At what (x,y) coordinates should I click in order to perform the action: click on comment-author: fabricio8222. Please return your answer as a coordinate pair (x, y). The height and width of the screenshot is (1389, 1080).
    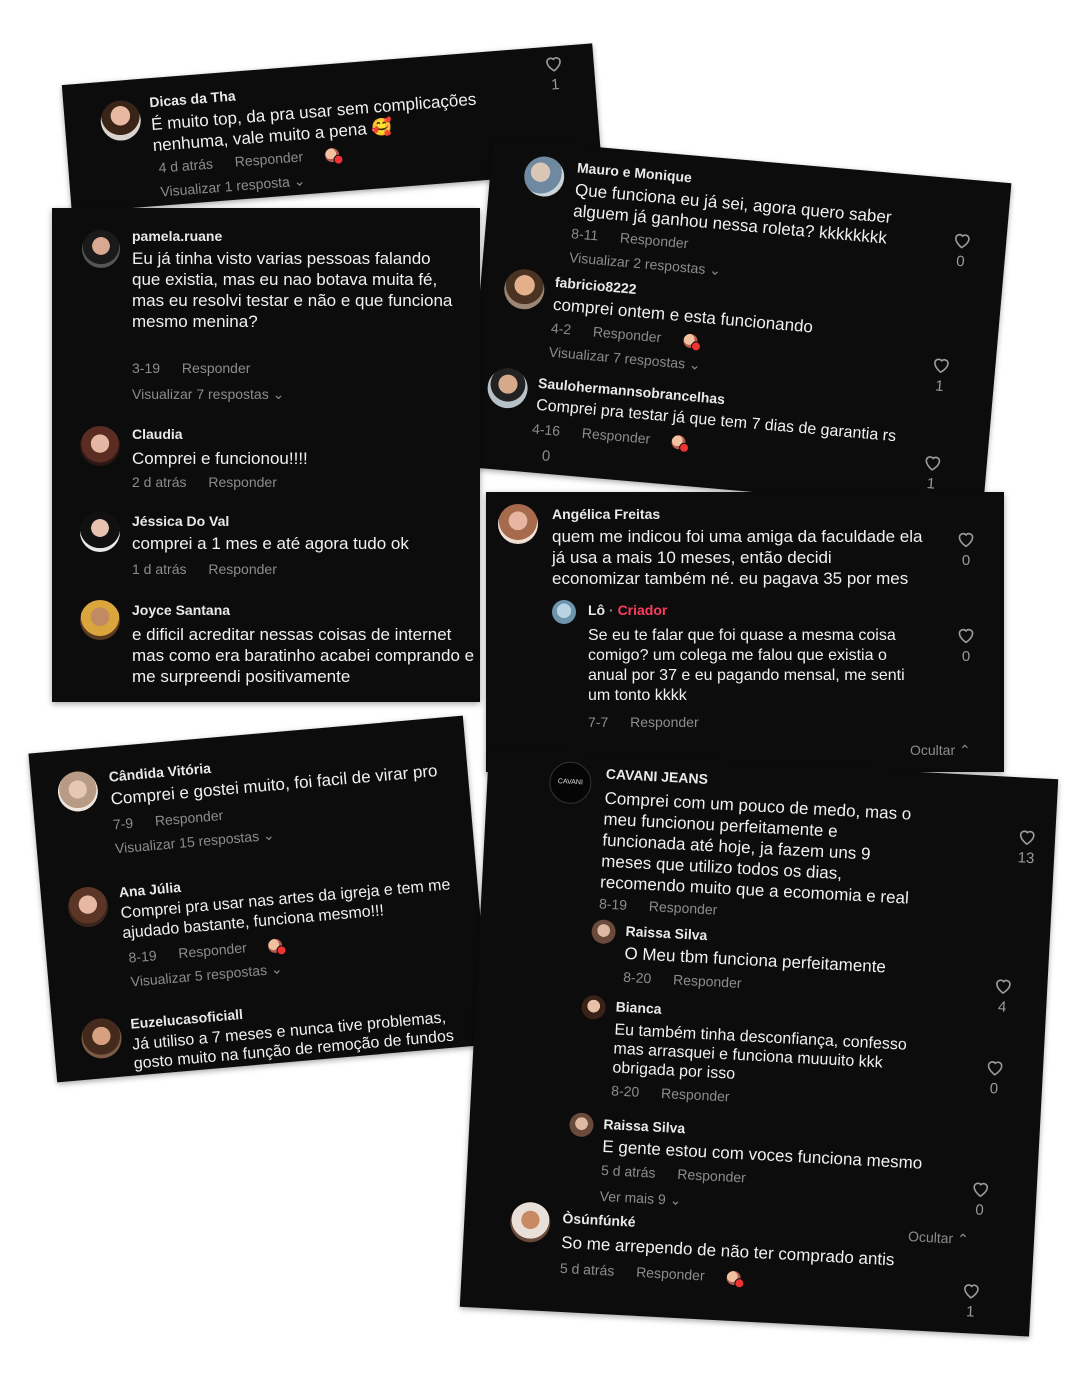
    Looking at the image, I should click on (595, 285).